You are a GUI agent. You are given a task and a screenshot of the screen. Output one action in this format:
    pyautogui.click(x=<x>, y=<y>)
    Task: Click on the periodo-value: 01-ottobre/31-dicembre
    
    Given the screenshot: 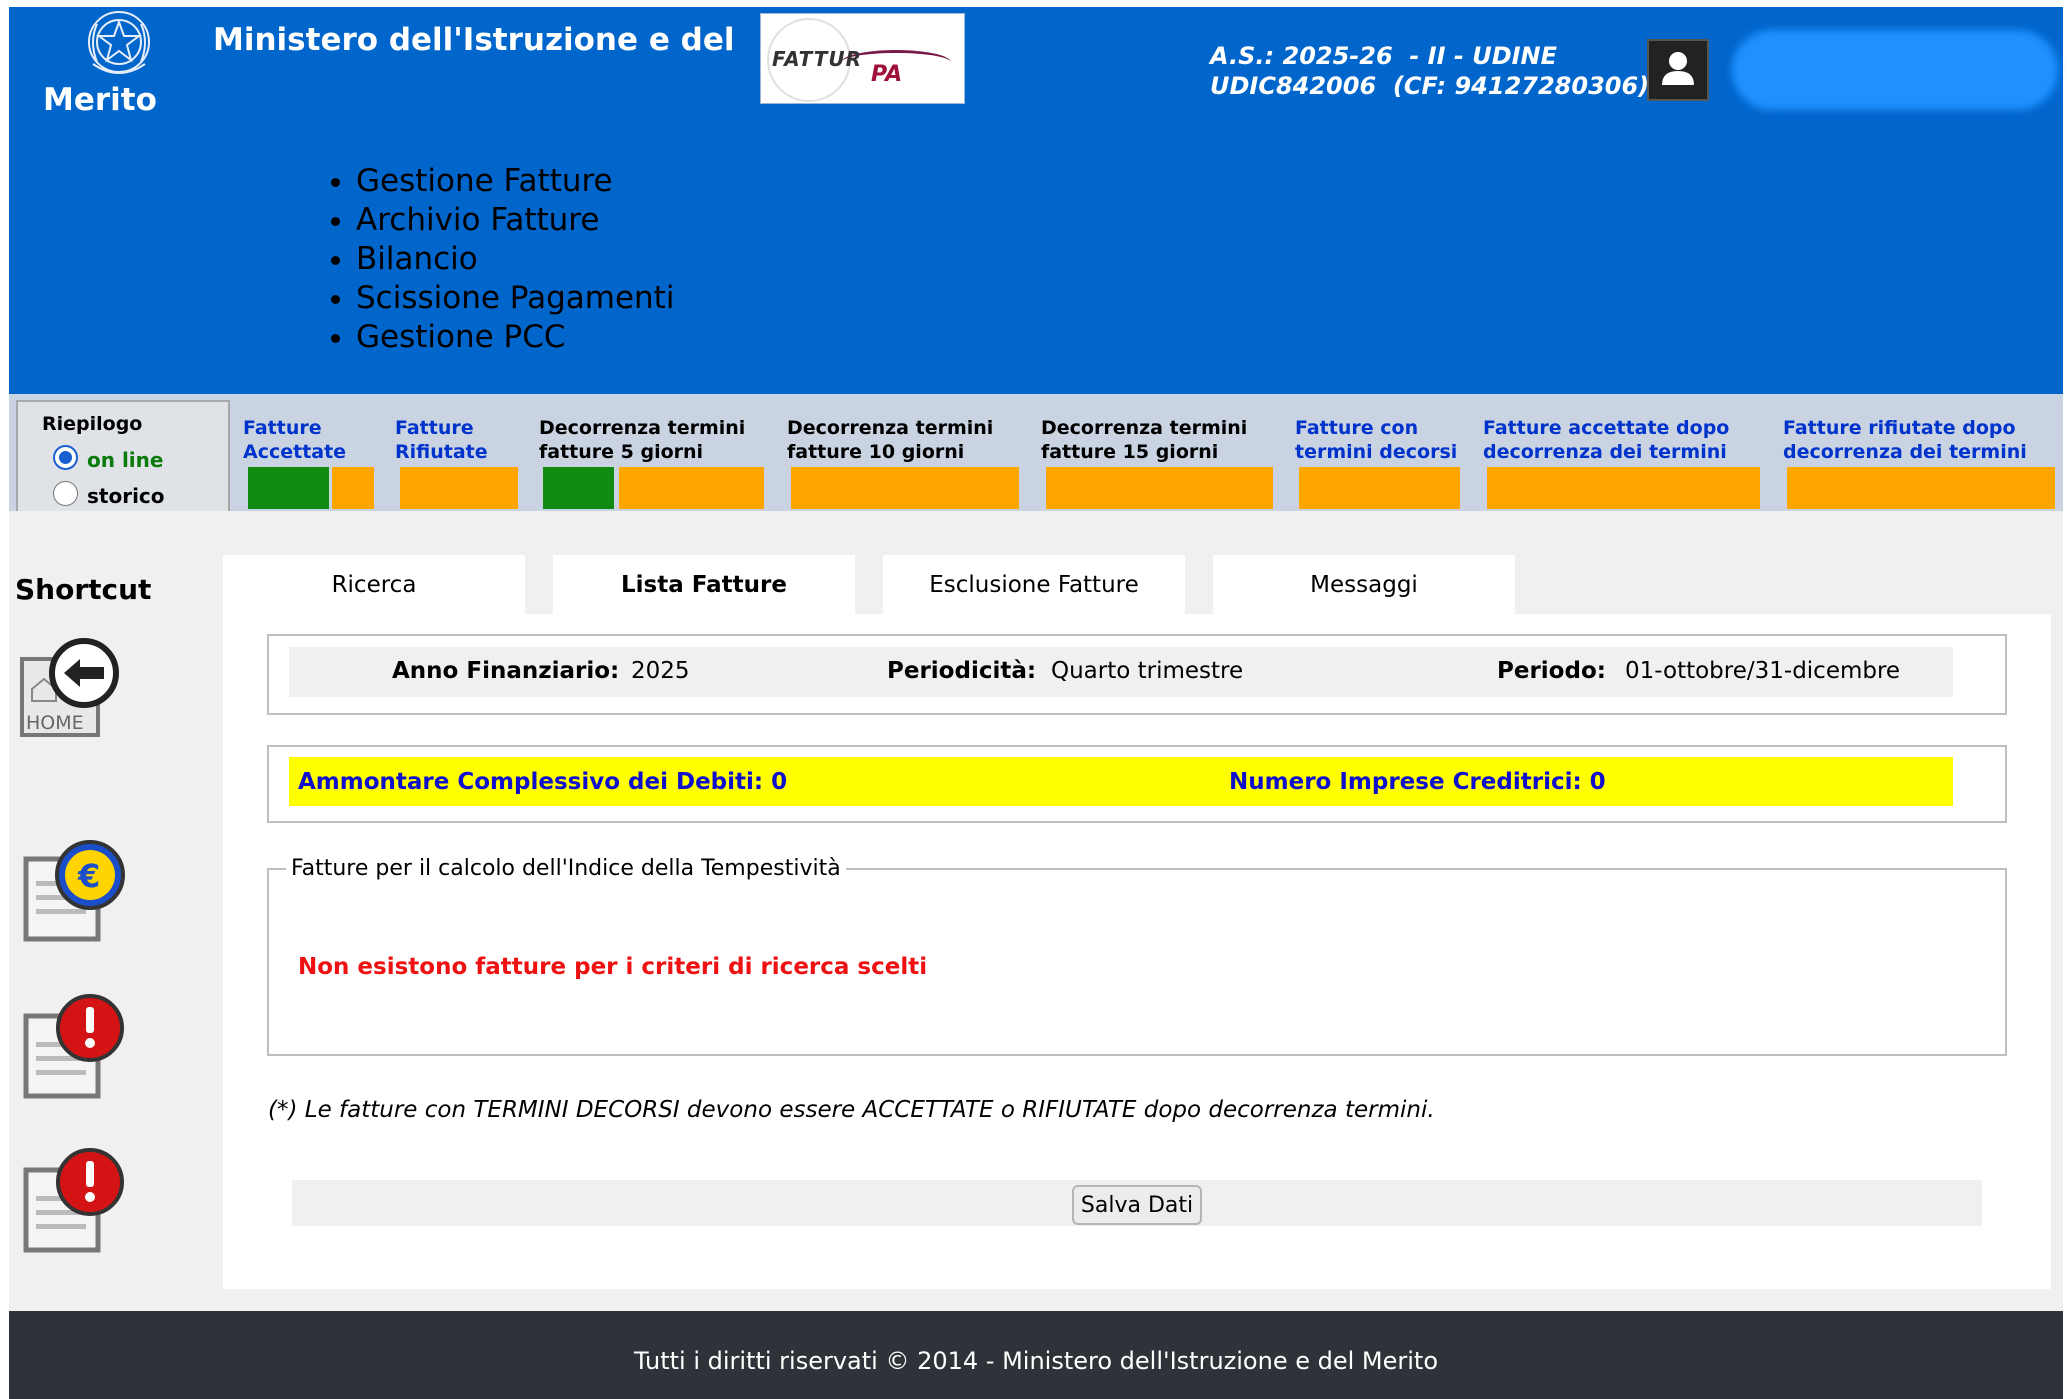 What is the action you would take?
    pyautogui.click(x=1763, y=671)
    